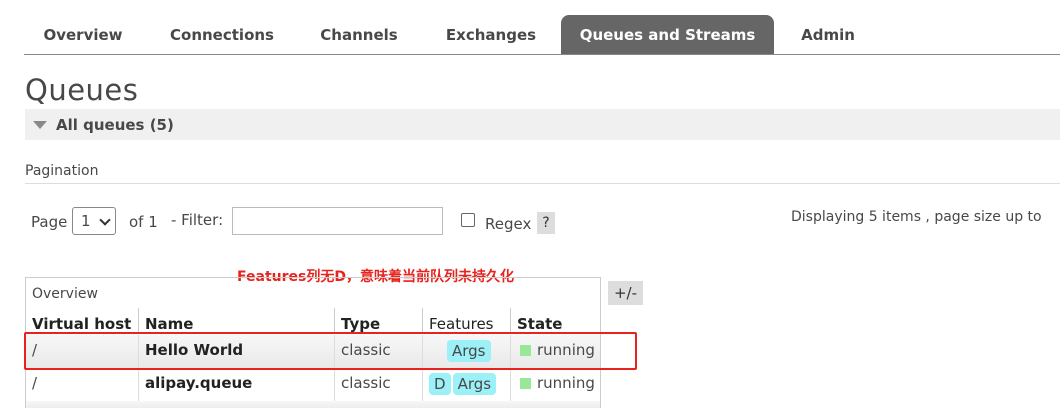 The height and width of the screenshot is (408, 1060). Describe the element at coordinates (378, 384) in the screenshot. I see `cell-type: classic` at that location.